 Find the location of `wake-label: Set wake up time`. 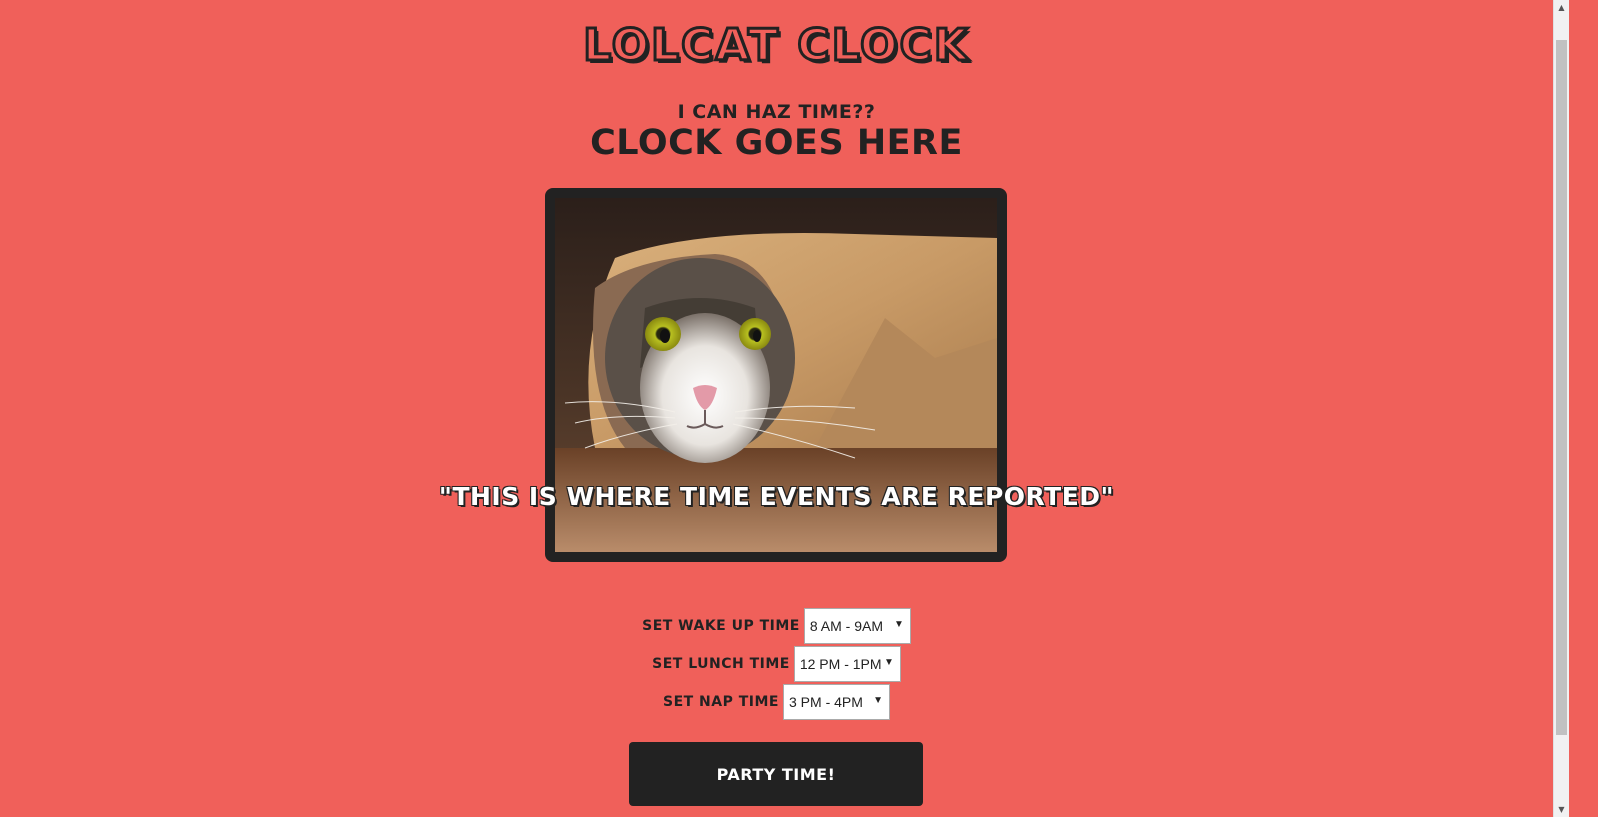

wake-label: Set wake up time is located at coordinates (721, 626).